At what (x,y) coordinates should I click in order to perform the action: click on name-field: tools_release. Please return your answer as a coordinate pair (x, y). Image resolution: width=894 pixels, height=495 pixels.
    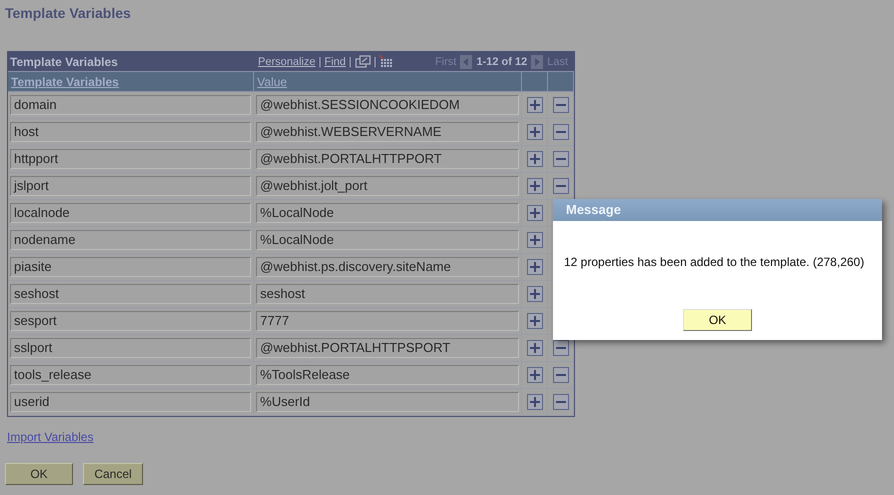
    Looking at the image, I should click on (131, 375).